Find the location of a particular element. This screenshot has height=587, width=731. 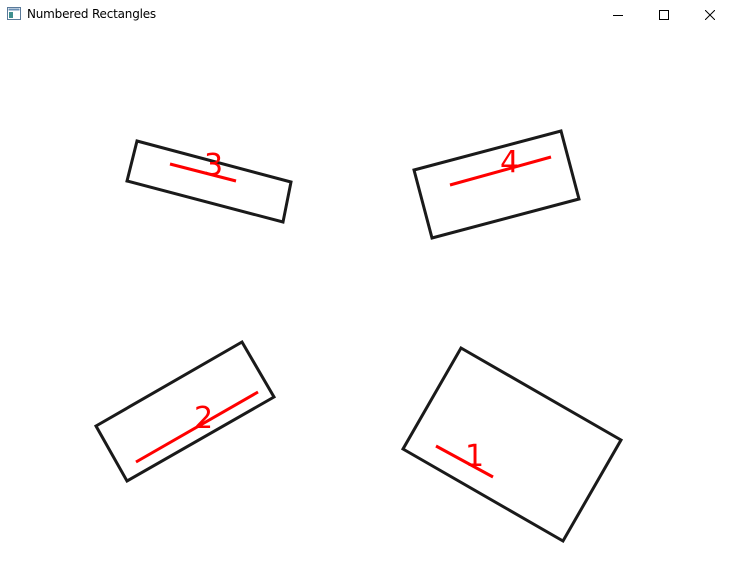

rectangle-2: 2 is located at coordinates (185, 411).